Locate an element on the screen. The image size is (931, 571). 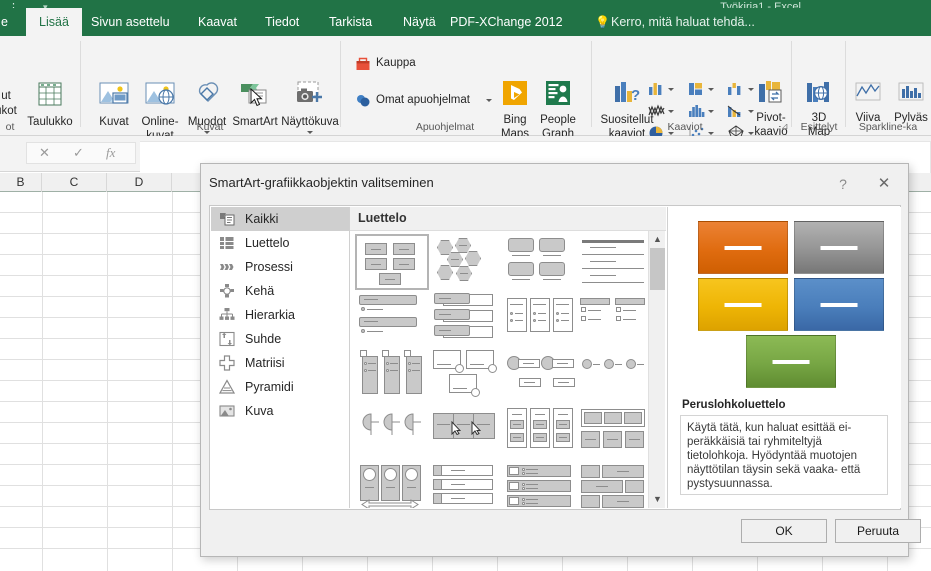
gallery-item-picture-caption-list is located at coordinates (540, 262).